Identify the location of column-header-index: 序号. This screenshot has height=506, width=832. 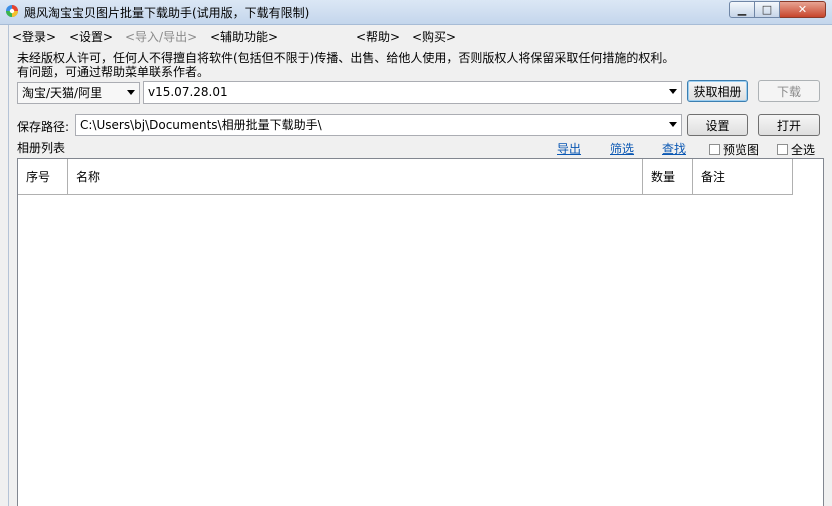
(43, 177).